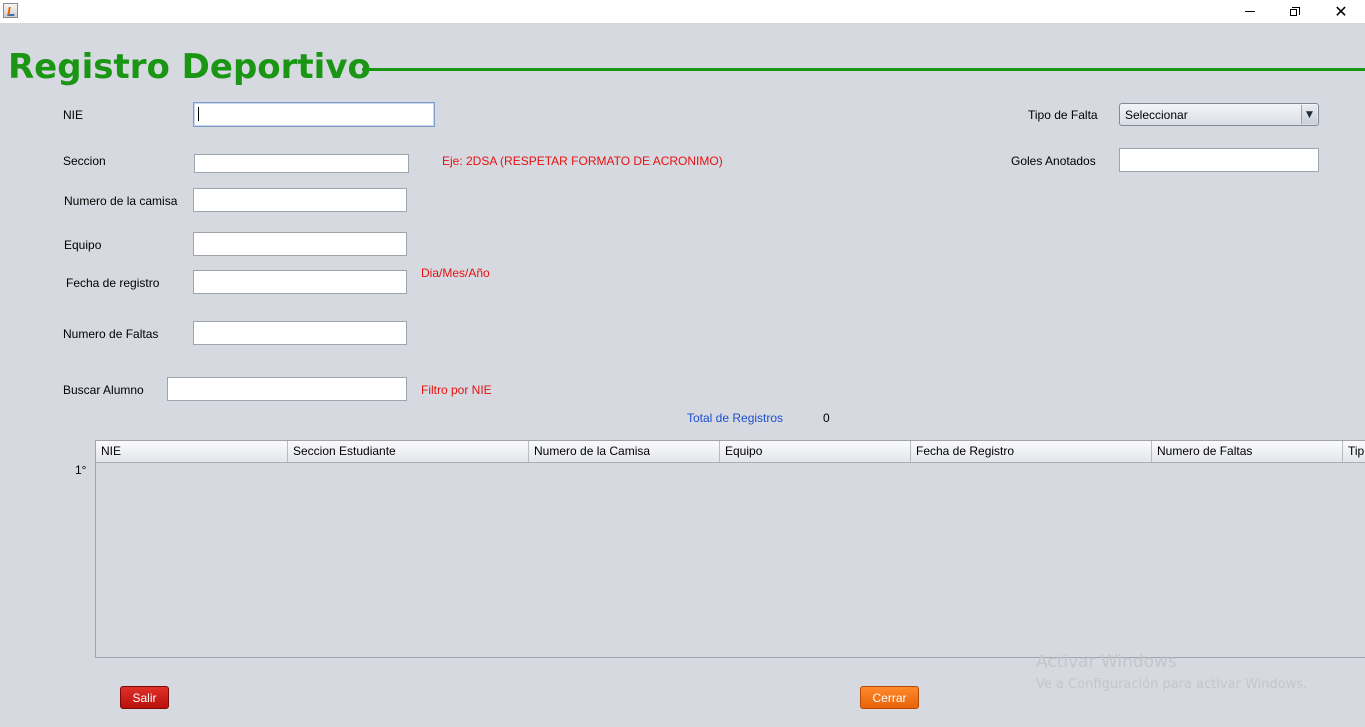  Describe the element at coordinates (287, 389) in the screenshot. I see `buscar-input` at that location.